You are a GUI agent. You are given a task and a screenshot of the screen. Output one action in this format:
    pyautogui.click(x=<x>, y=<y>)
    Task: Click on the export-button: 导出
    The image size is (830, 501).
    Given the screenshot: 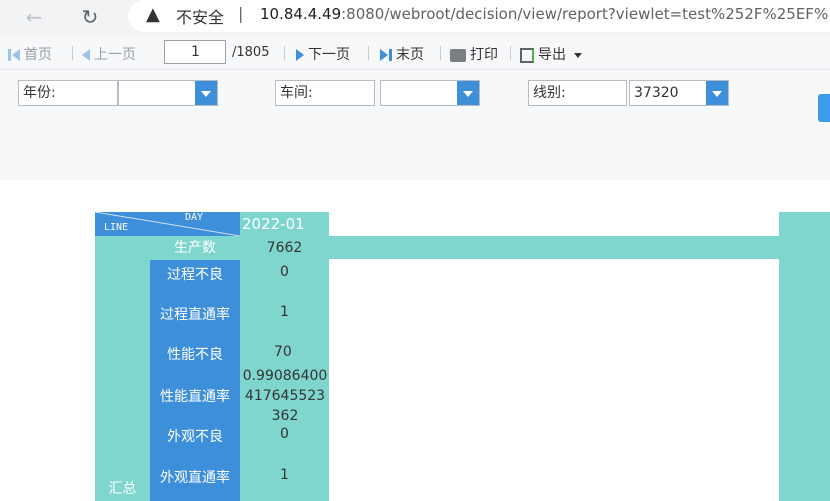 What is the action you would take?
    pyautogui.click(x=551, y=54)
    